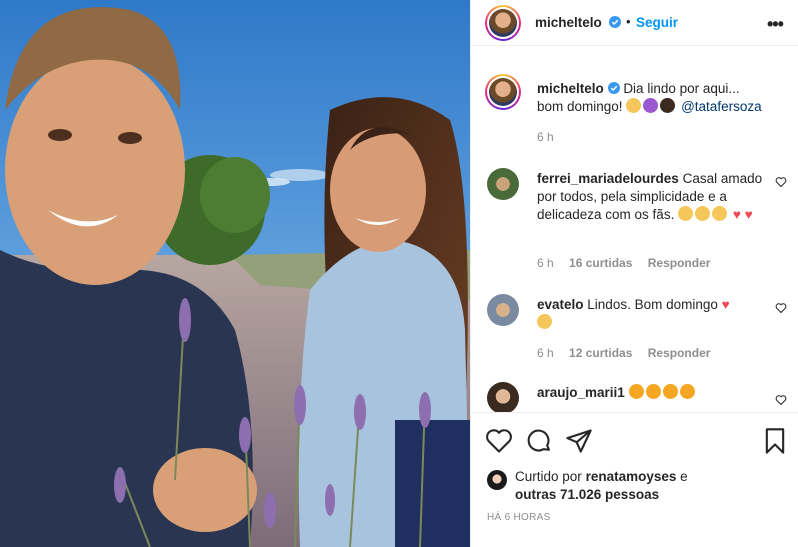 Image resolution: width=798 pixels, height=547 pixels. I want to click on comment-username: ferrei_mariadelourdes, so click(608, 178).